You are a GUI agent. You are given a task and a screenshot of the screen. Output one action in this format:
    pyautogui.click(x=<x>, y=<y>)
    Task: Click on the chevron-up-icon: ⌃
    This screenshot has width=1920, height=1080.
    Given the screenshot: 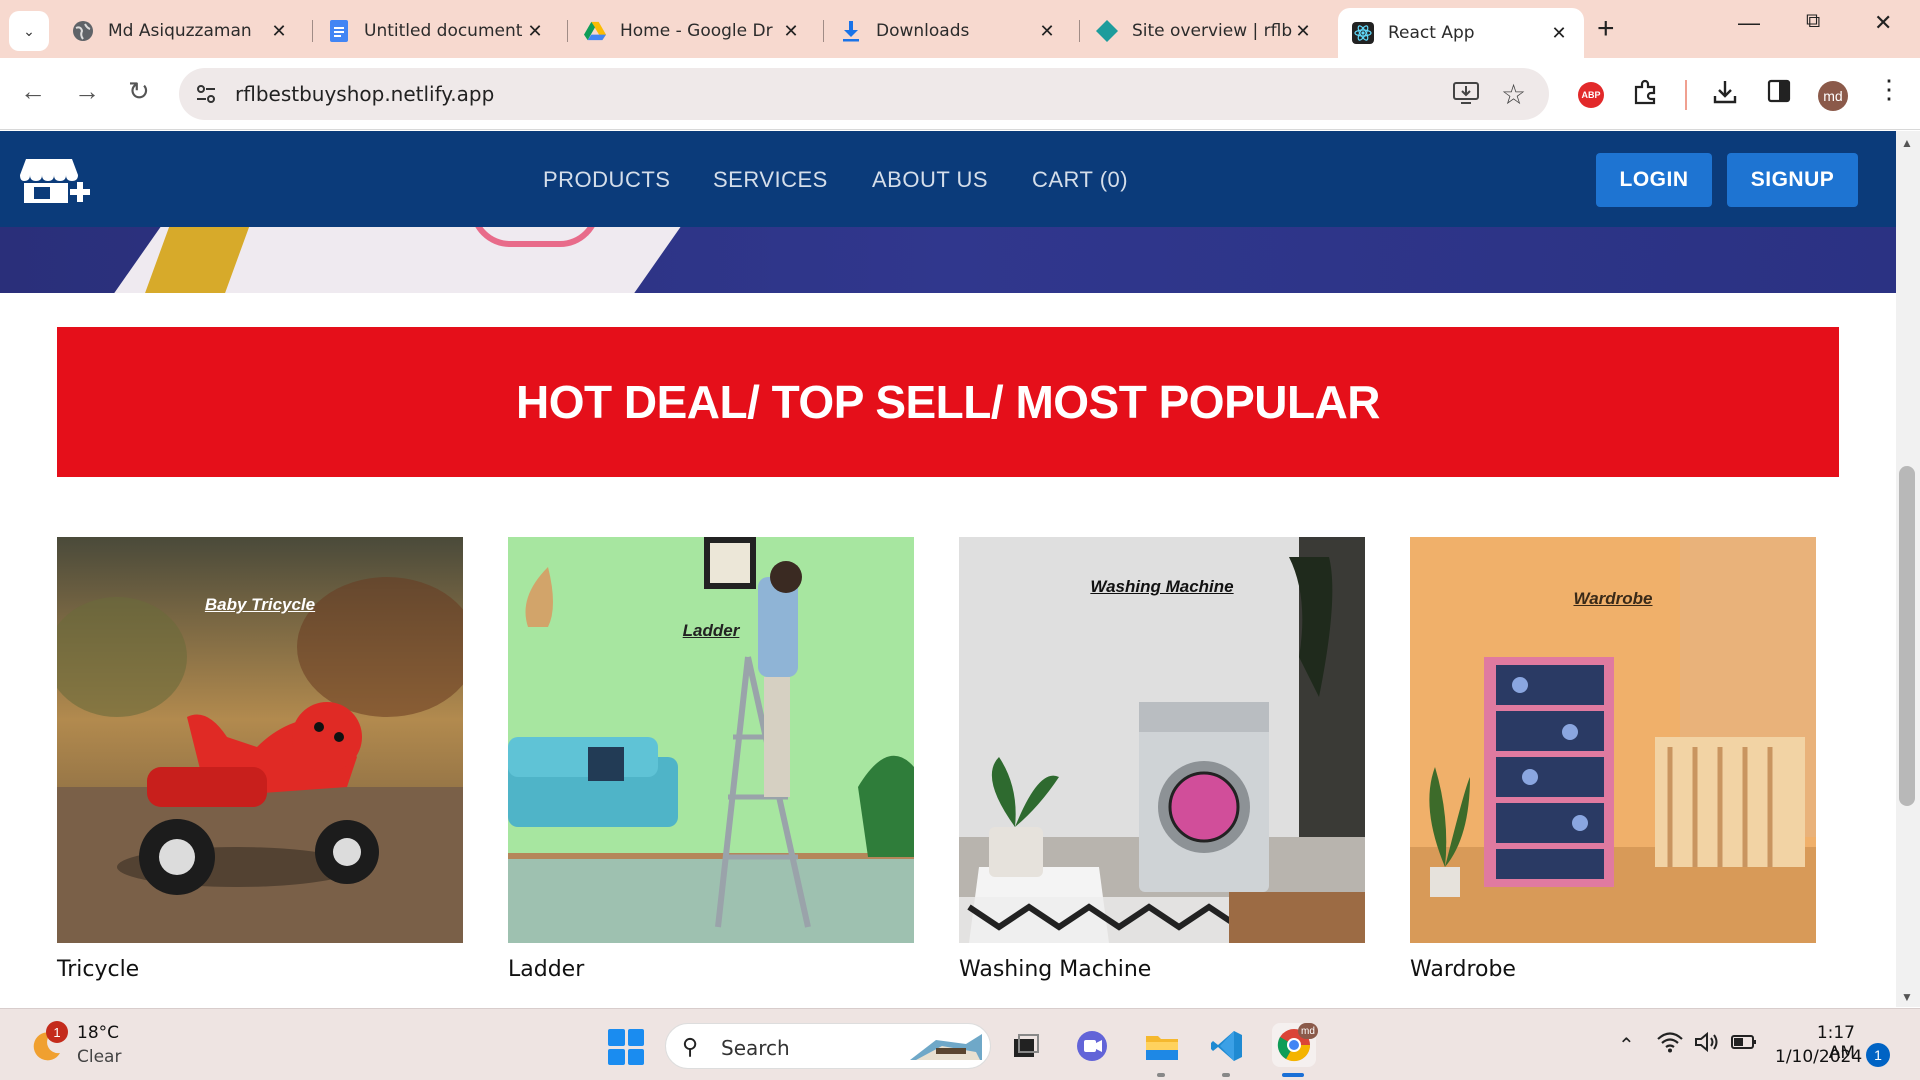 What is the action you would take?
    pyautogui.click(x=1626, y=1045)
    